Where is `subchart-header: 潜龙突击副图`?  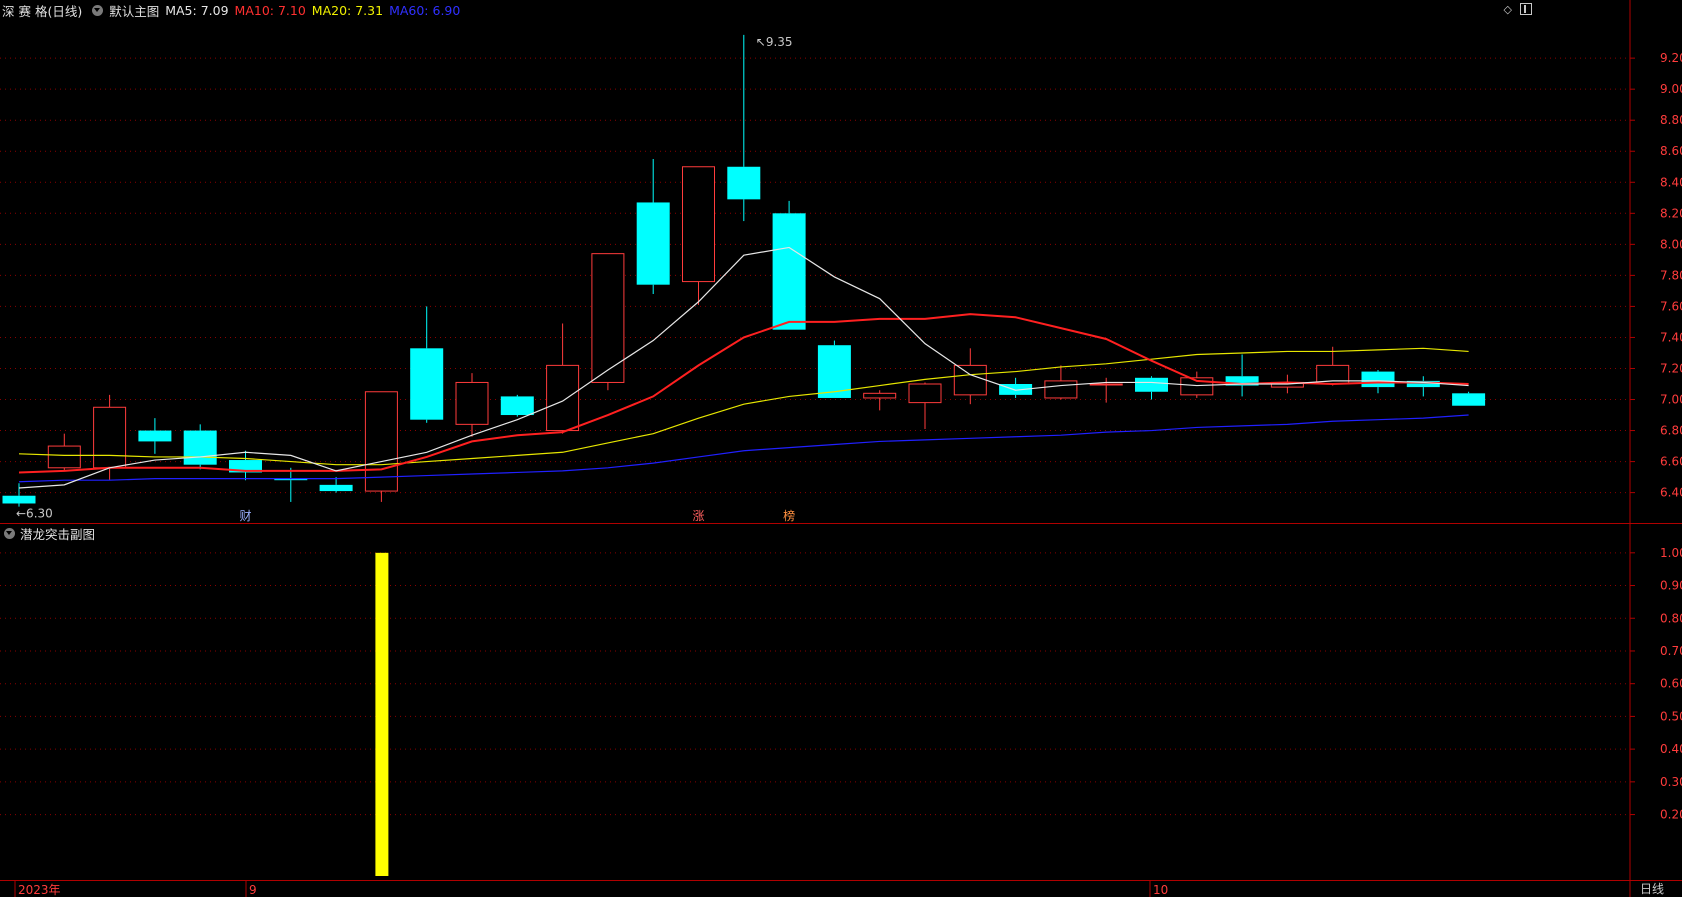 subchart-header: 潜龙突击副图 is located at coordinates (47, 533).